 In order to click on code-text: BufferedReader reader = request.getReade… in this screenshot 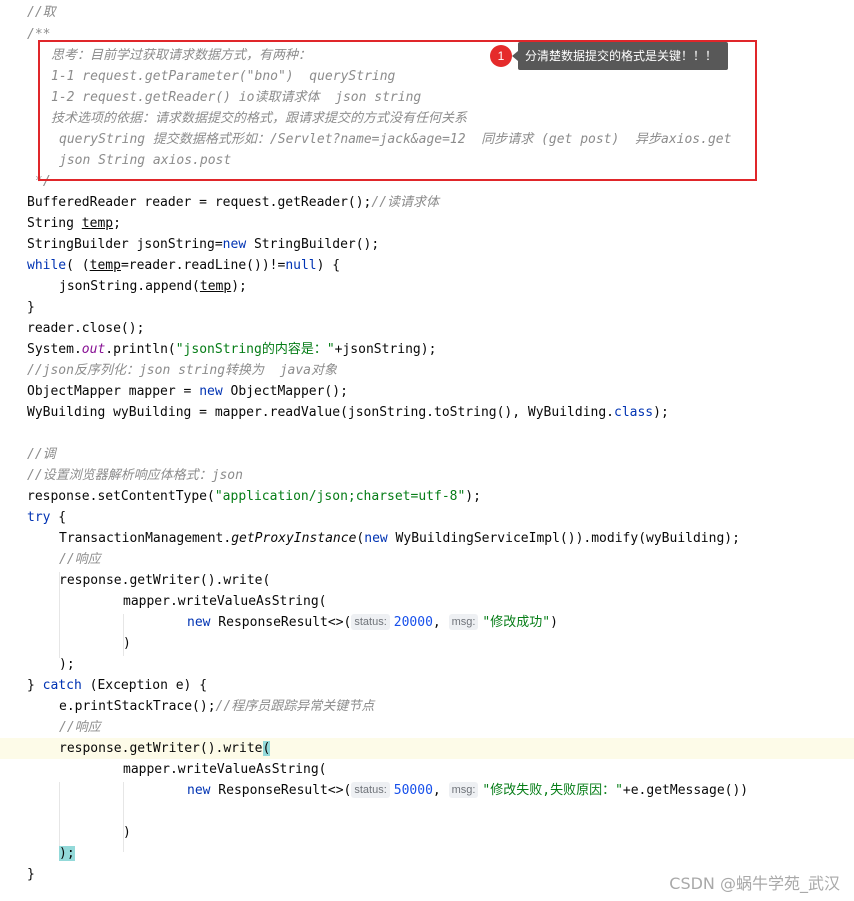, I will do `click(199, 202)`.